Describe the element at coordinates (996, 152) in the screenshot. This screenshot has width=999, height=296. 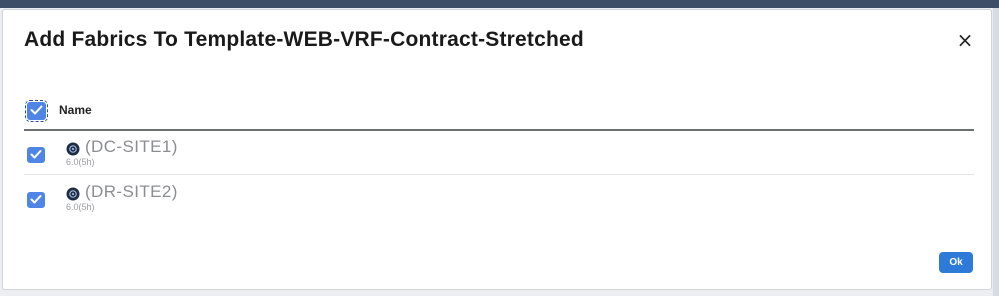
I see `backdrop-scrollbar` at that location.